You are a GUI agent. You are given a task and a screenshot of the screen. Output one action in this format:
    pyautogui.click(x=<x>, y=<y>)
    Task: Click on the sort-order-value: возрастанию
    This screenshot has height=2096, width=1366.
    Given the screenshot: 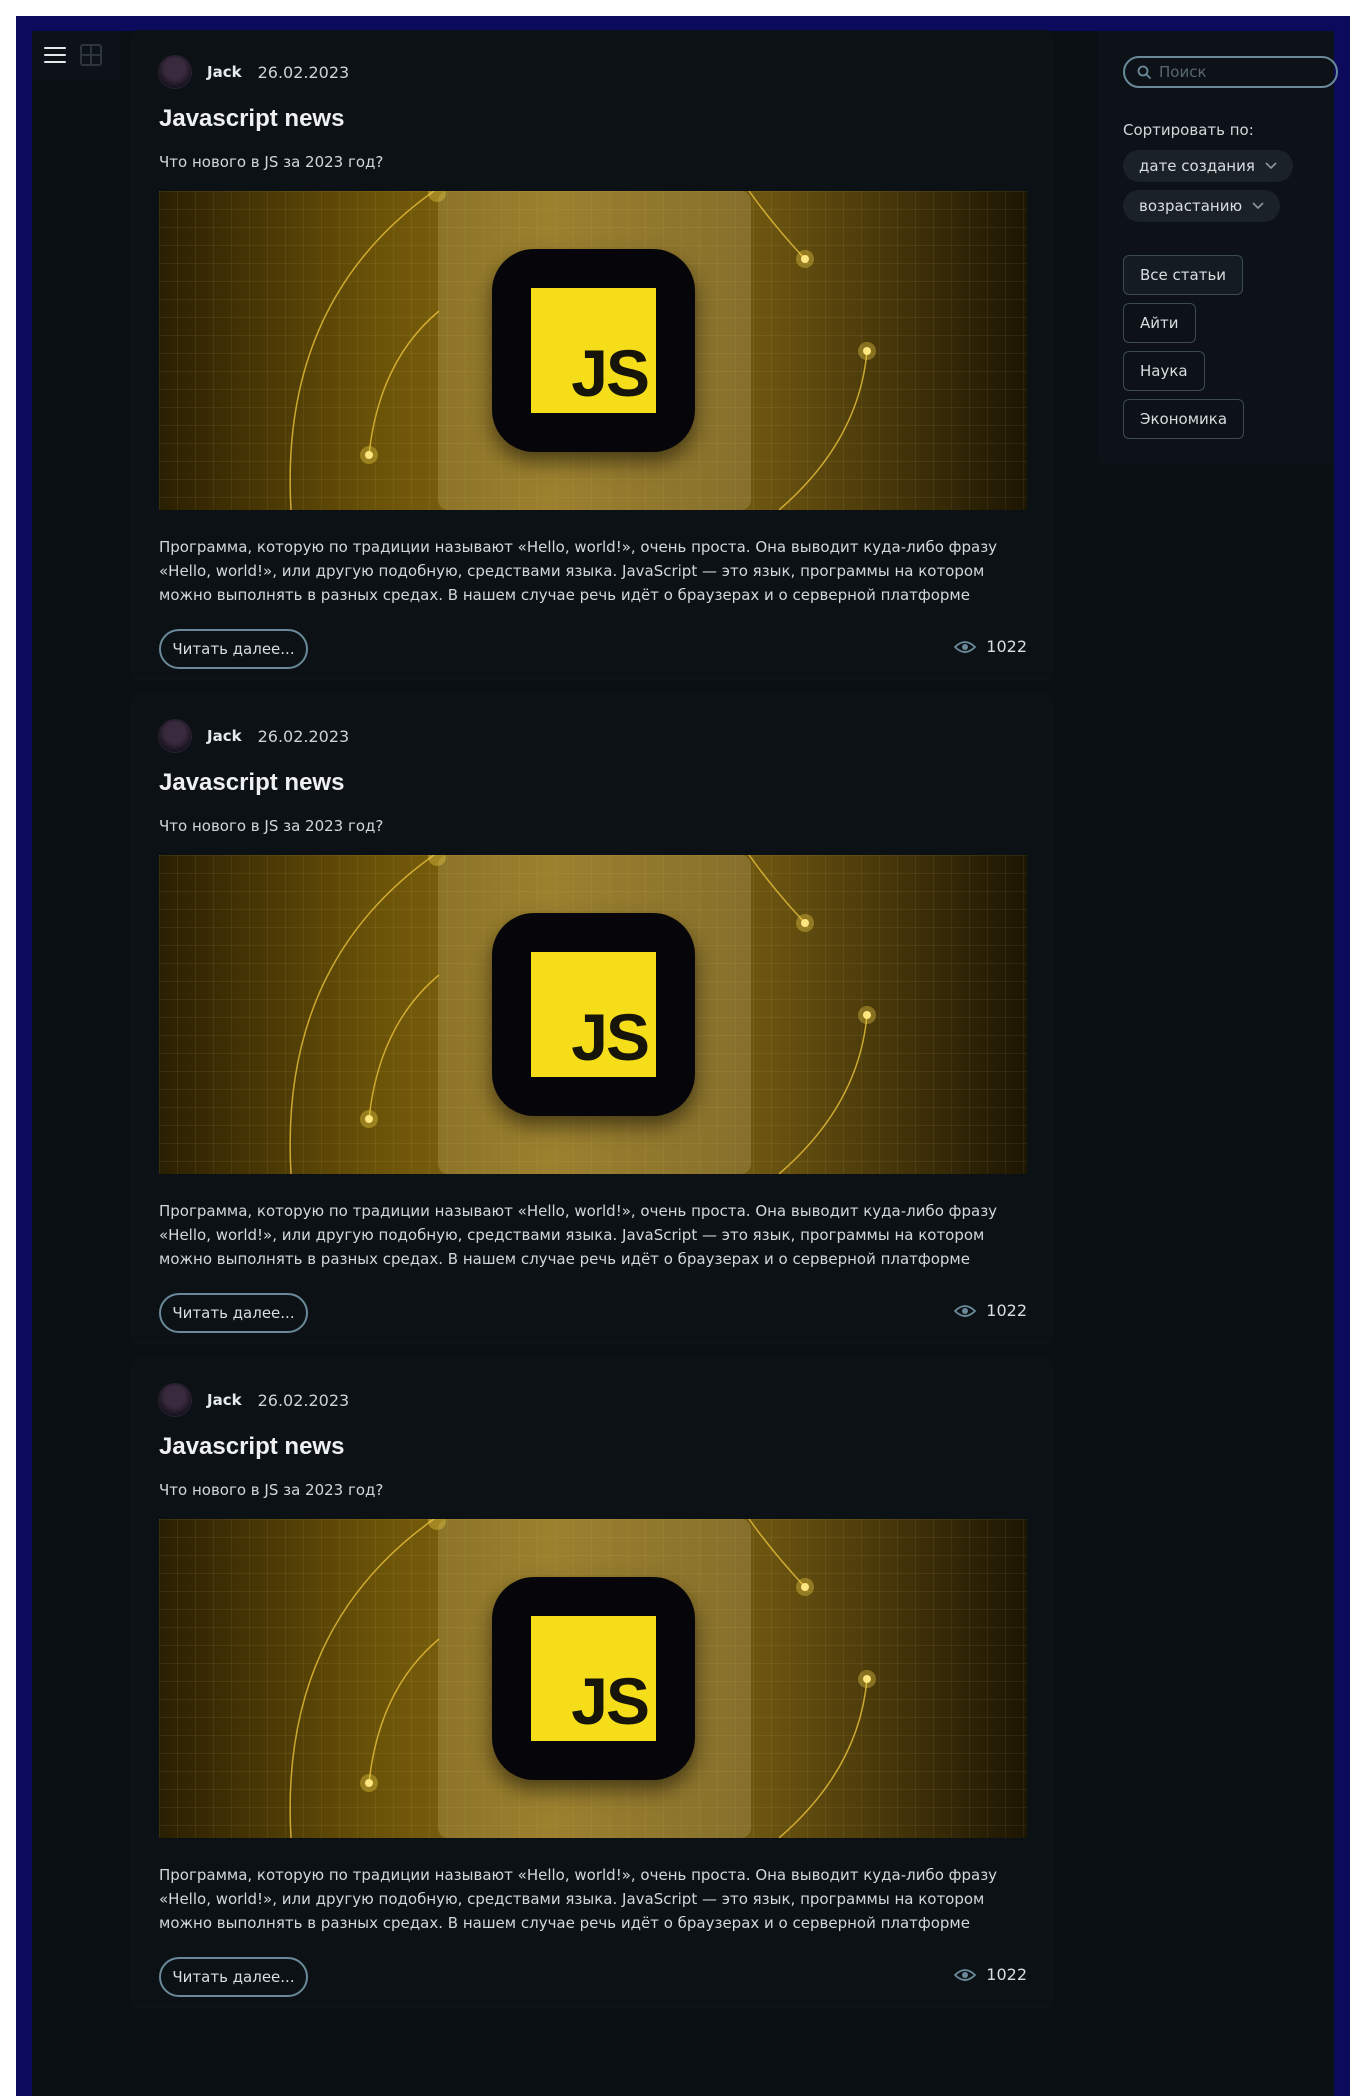 What is the action you would take?
    pyautogui.click(x=1191, y=206)
    